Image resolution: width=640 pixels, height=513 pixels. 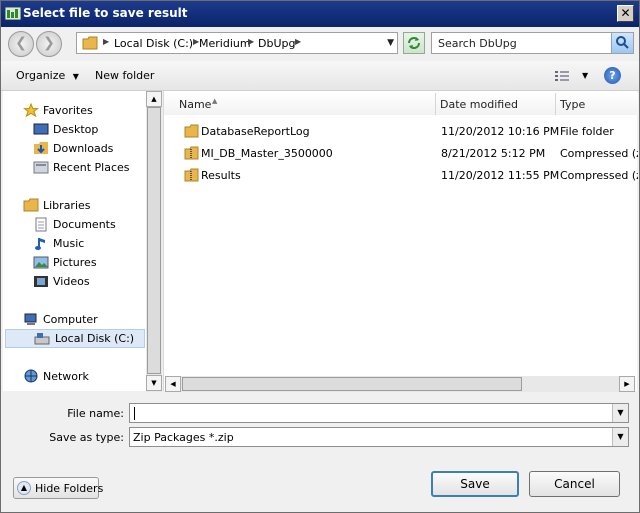 What do you see at coordinates (31, 110) in the screenshot?
I see `star-icon` at bounding box center [31, 110].